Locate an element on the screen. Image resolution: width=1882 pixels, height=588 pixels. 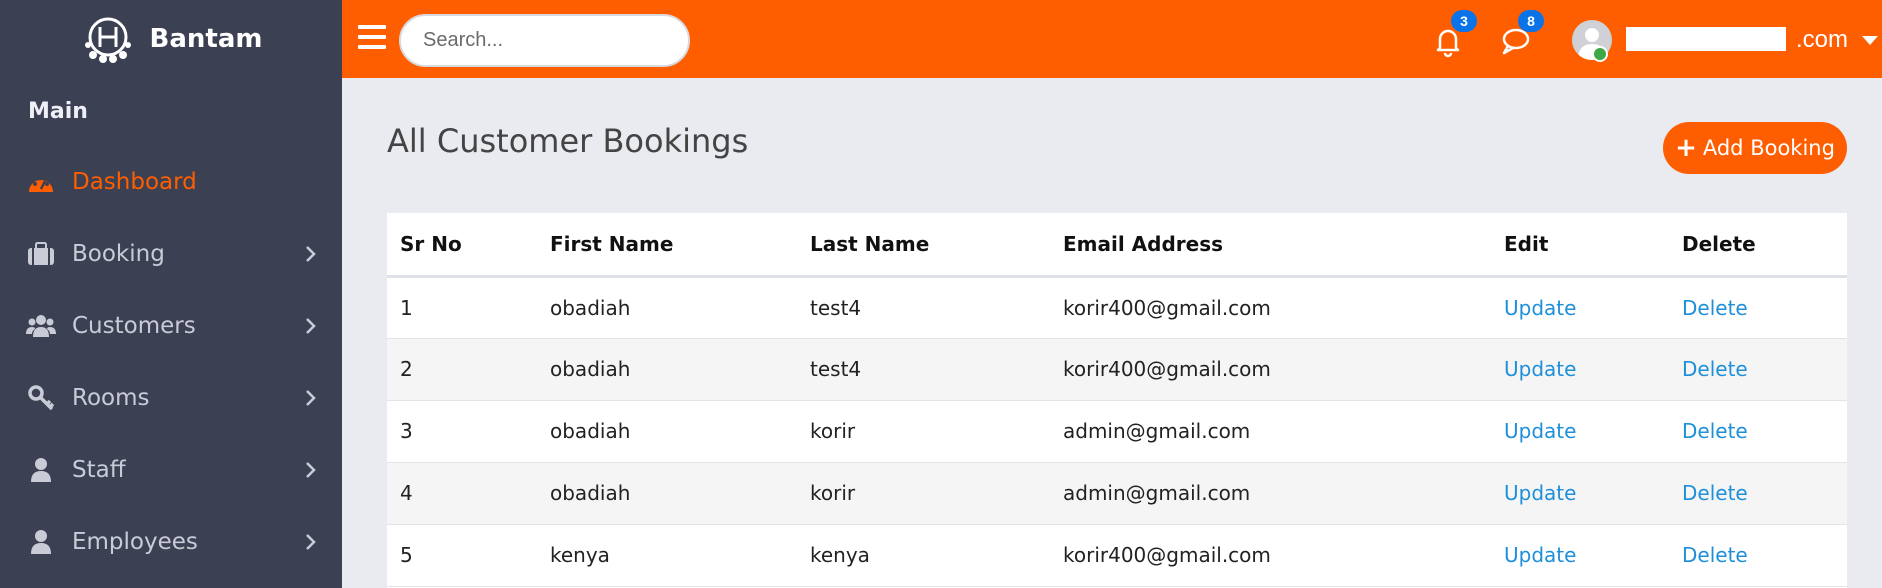
sidebar-item-label: Dashboard is located at coordinates (134, 182).